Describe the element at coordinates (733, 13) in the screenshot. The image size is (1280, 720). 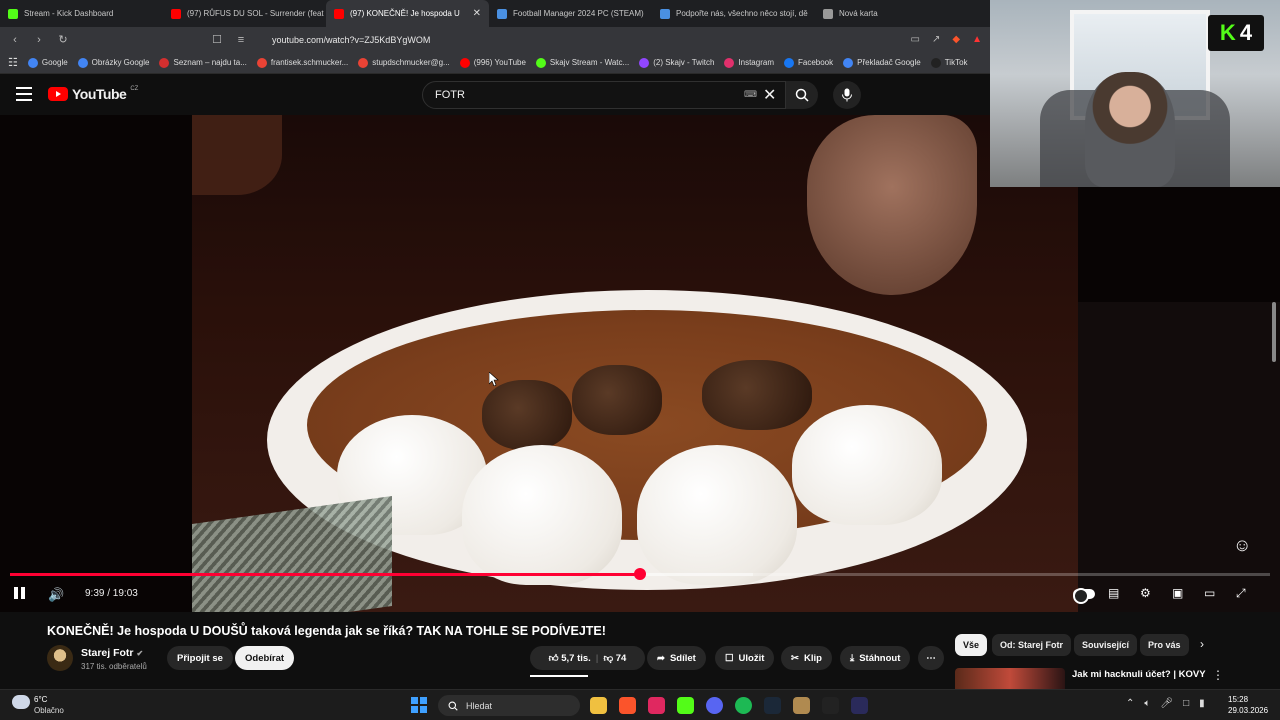
I see `browser-tab: Podpořte nás, všechno něco stojí, dě` at that location.